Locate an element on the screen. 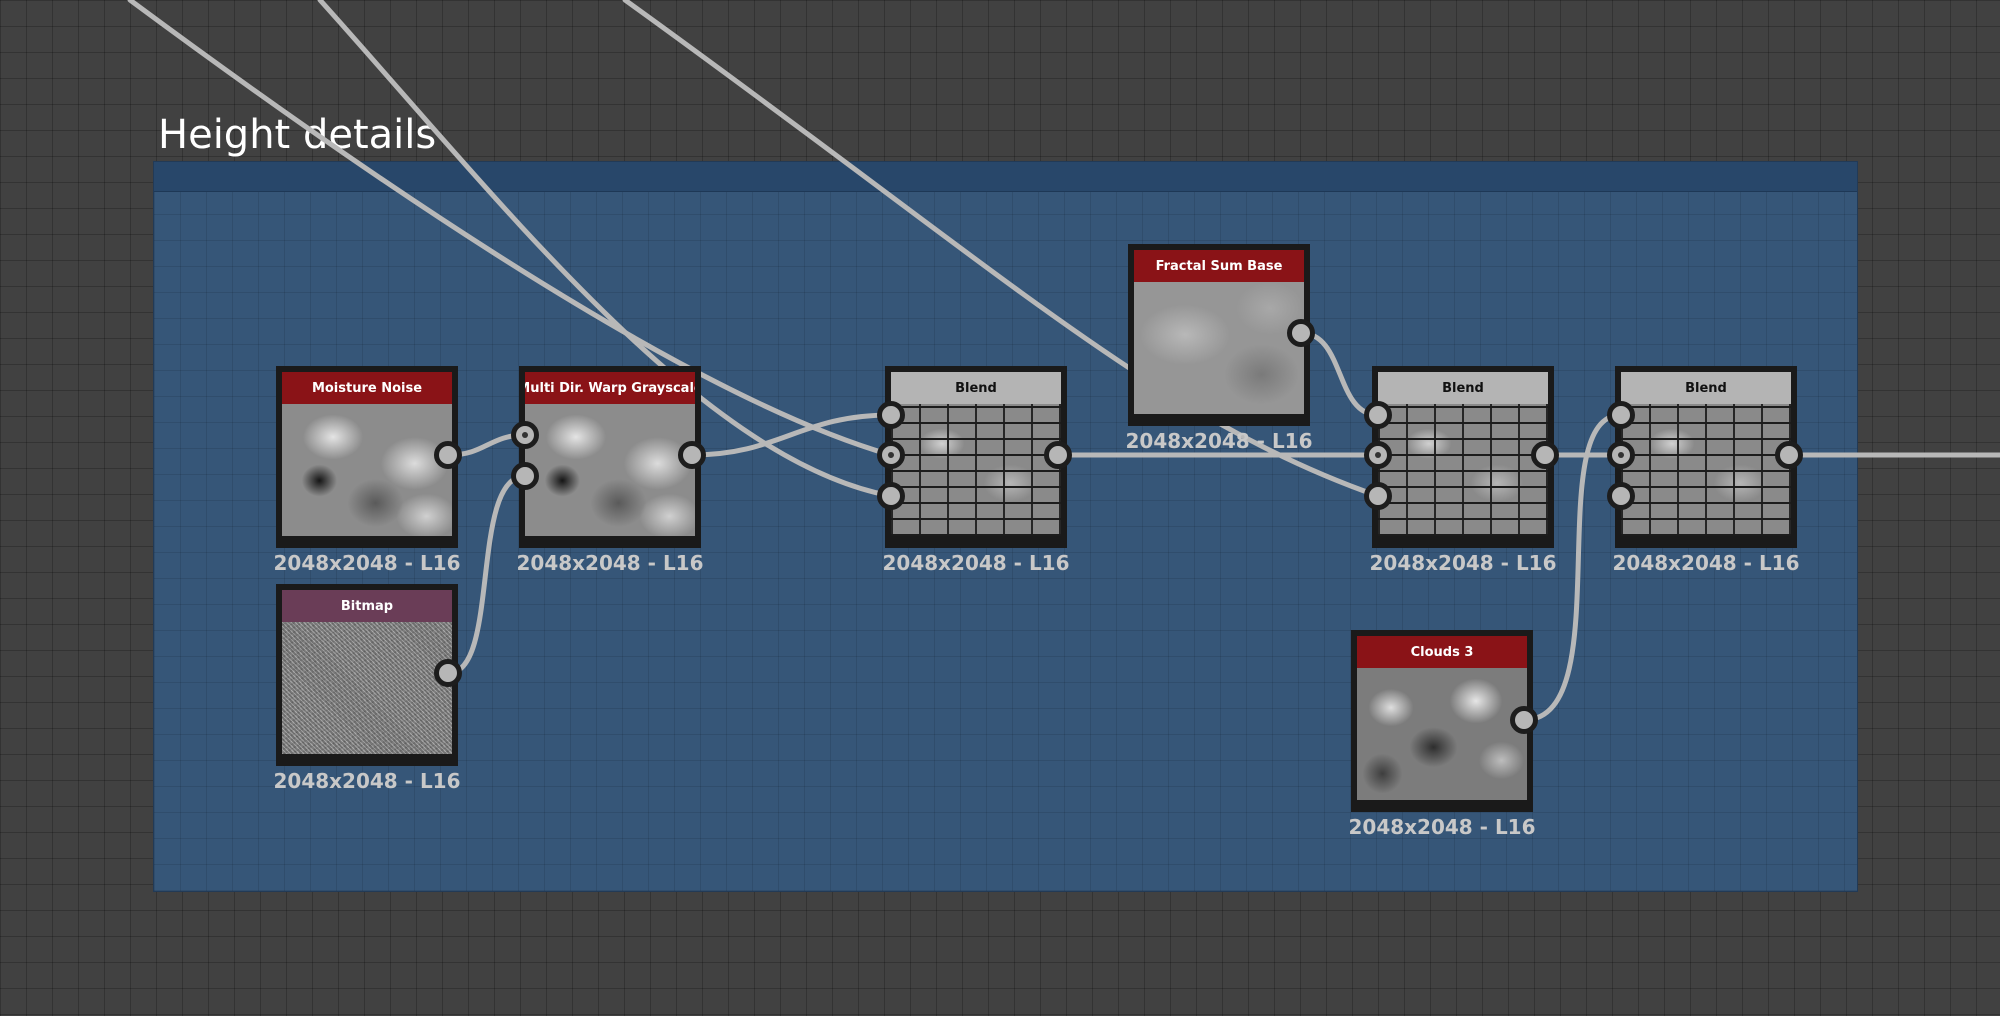  node-title: Bitmap is located at coordinates (367, 606).